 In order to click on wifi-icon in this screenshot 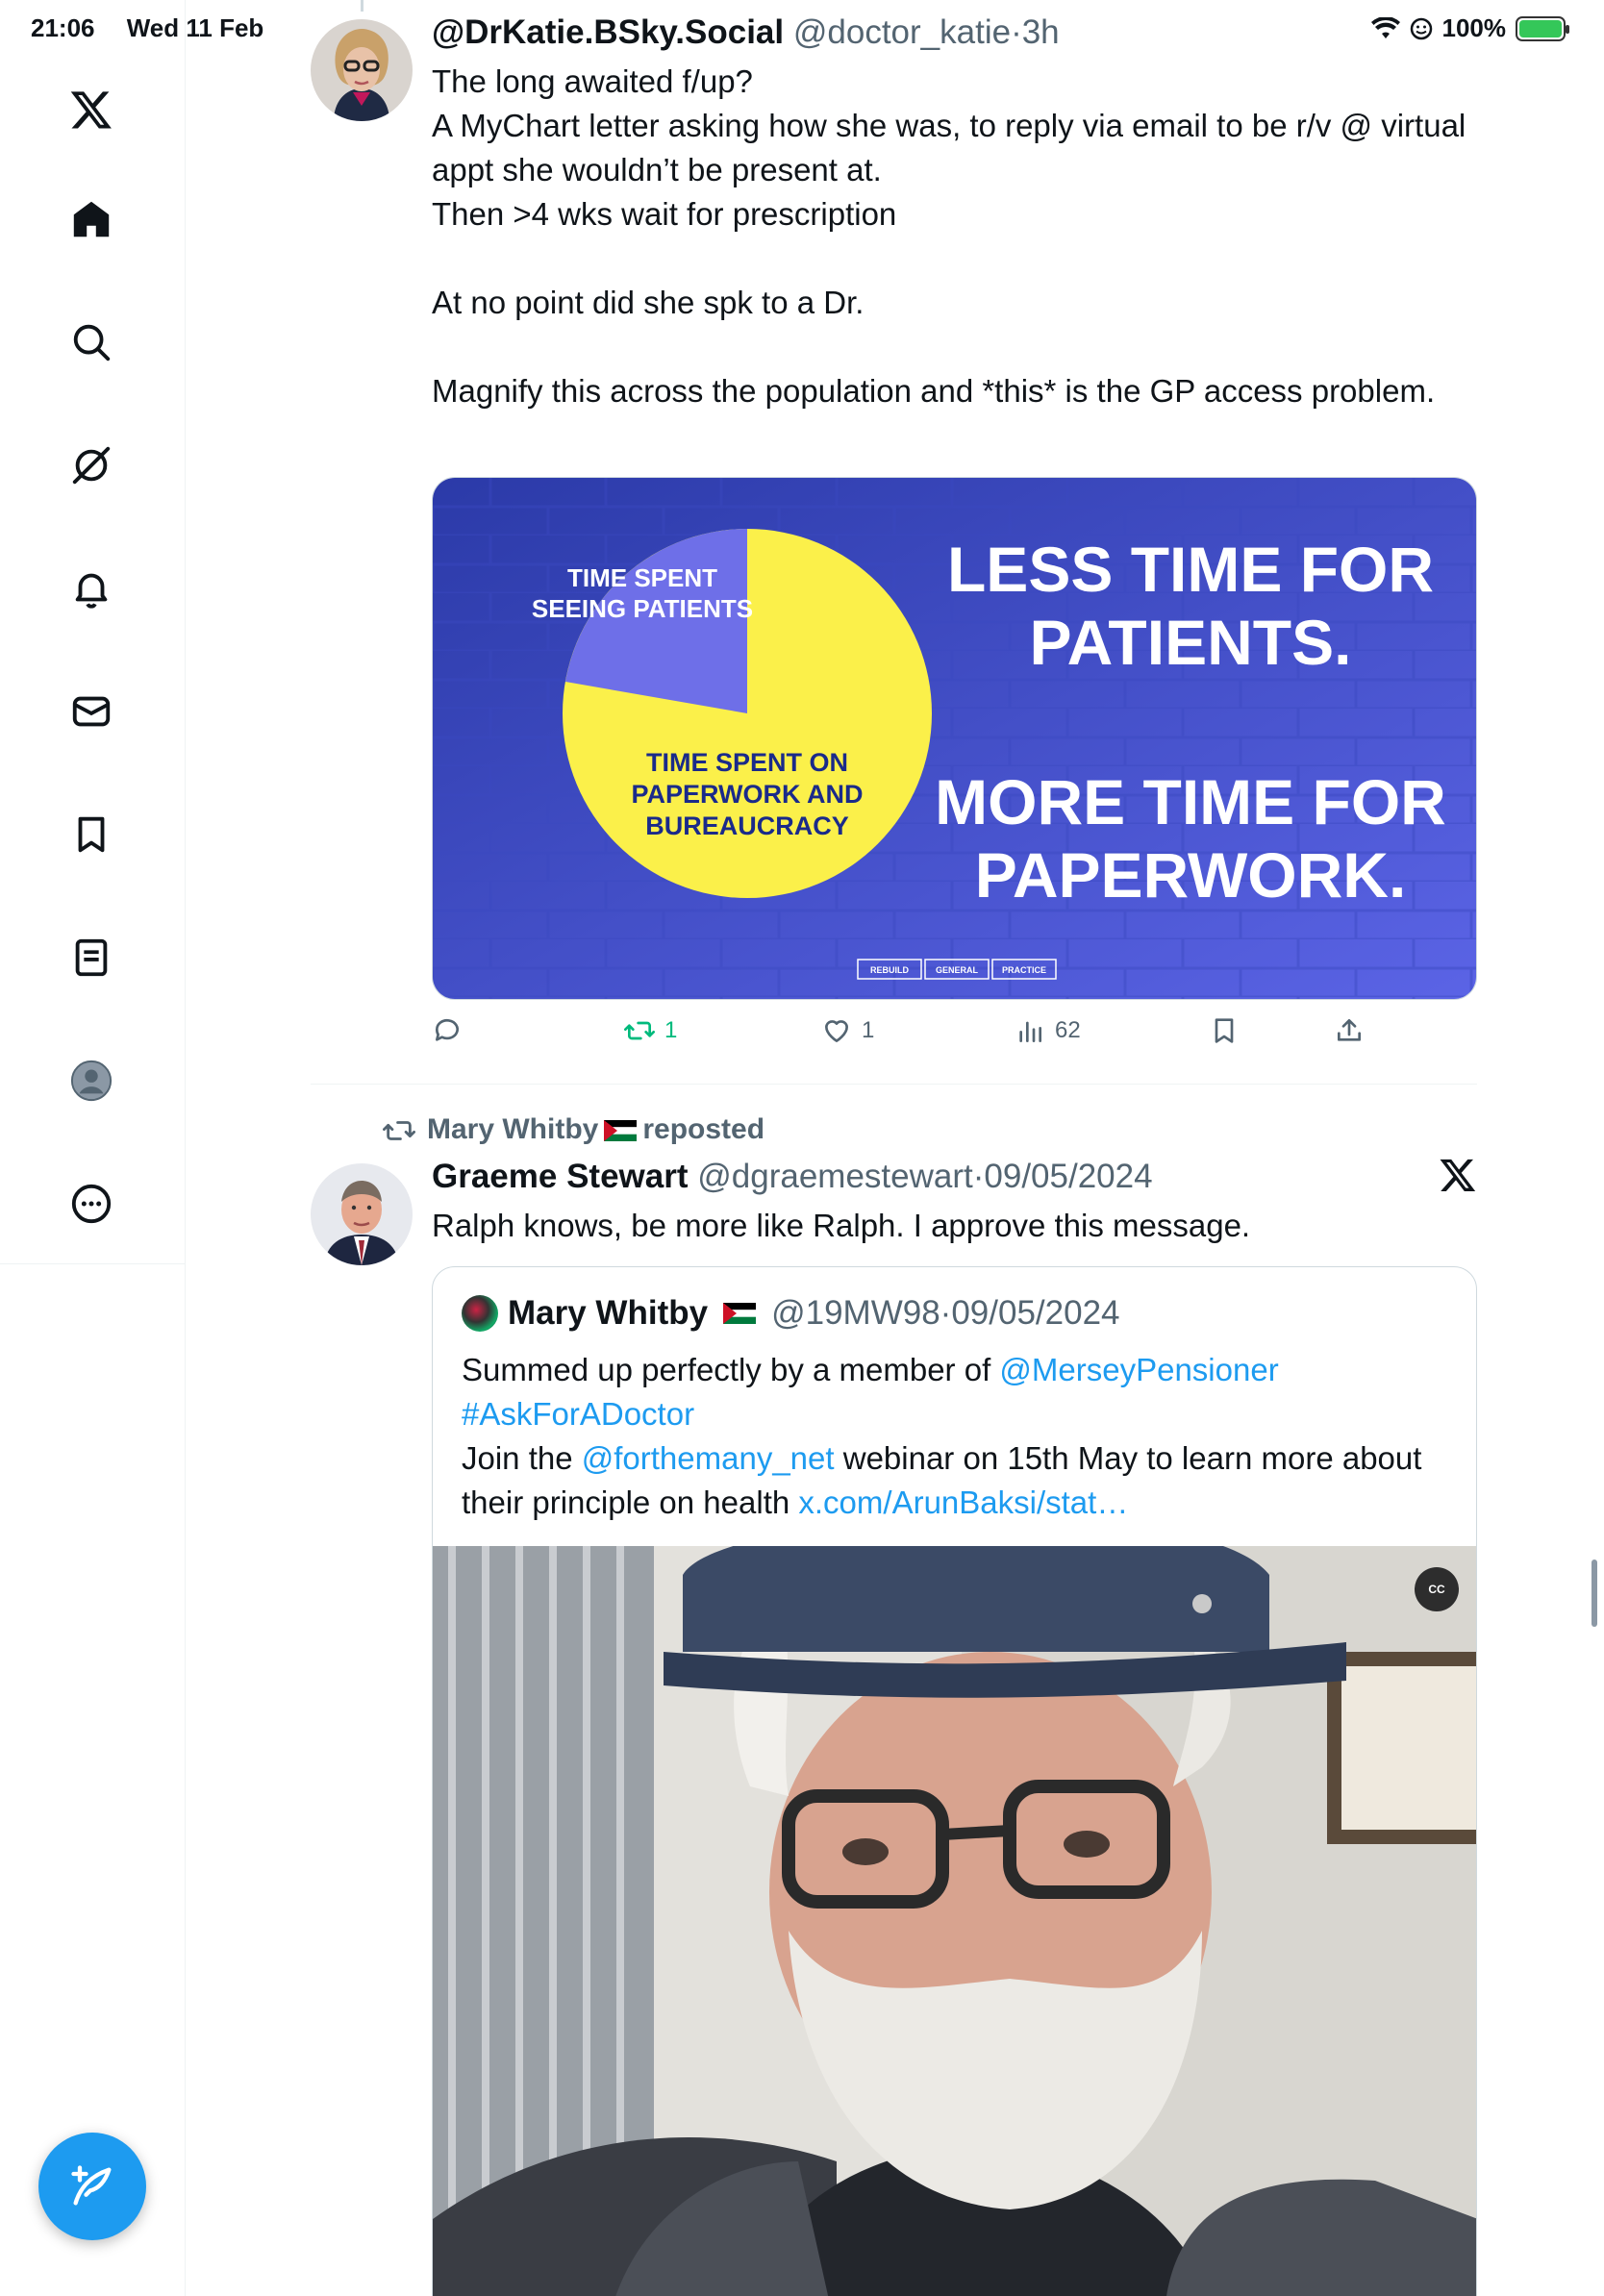, I will do `click(1385, 27)`.